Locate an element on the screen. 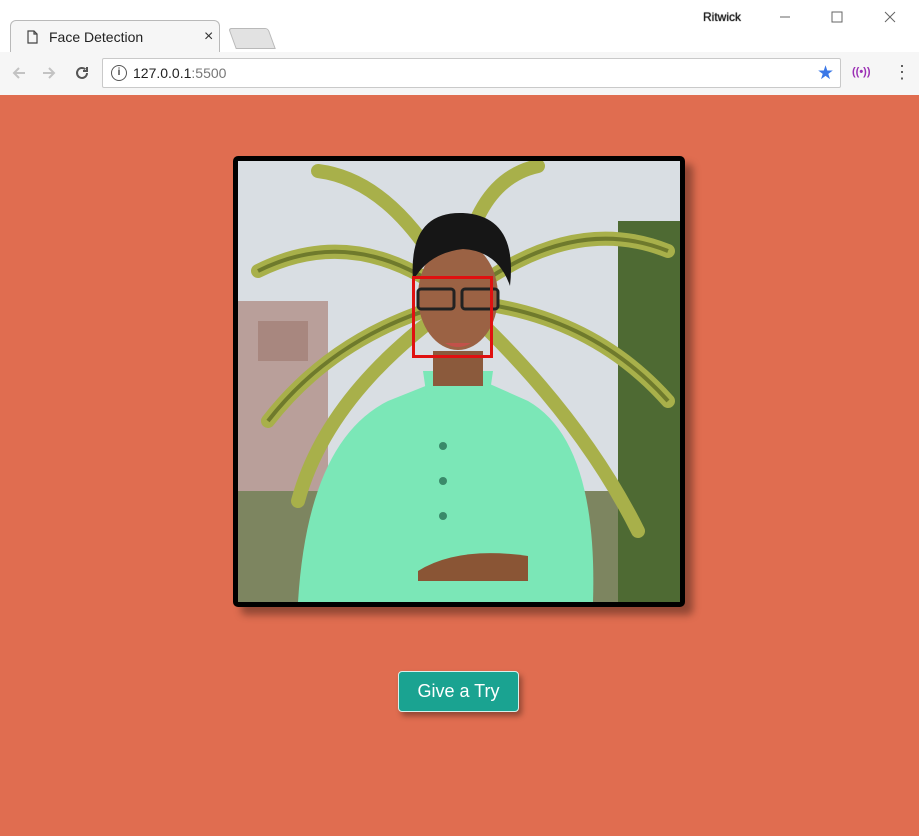 Image resolution: width=919 pixels, height=836 pixels. tab-face-detection: Face Detection × is located at coordinates (115, 36).